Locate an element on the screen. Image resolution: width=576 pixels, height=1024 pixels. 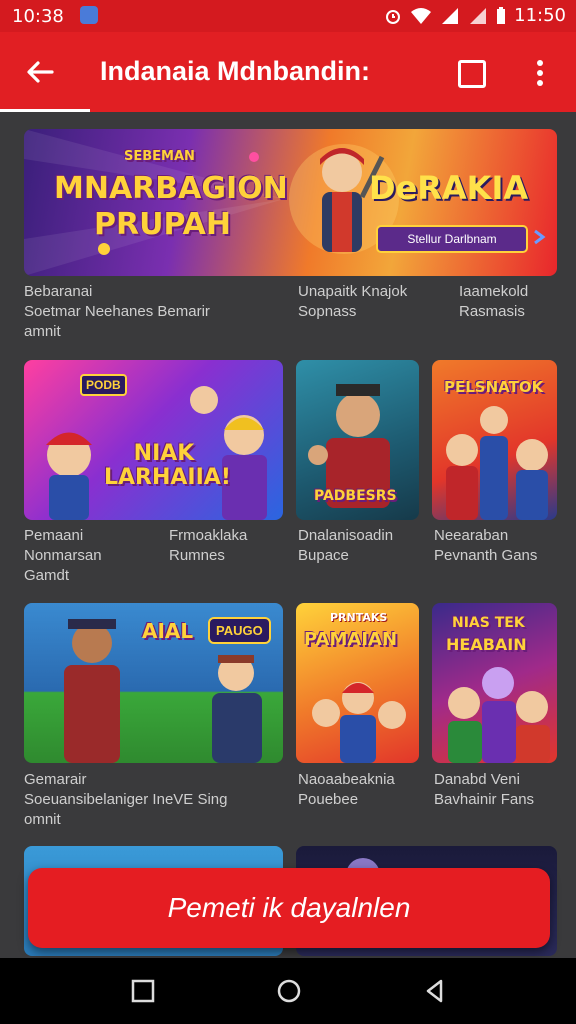
system-nav-bar is located at coordinates (288, 991).